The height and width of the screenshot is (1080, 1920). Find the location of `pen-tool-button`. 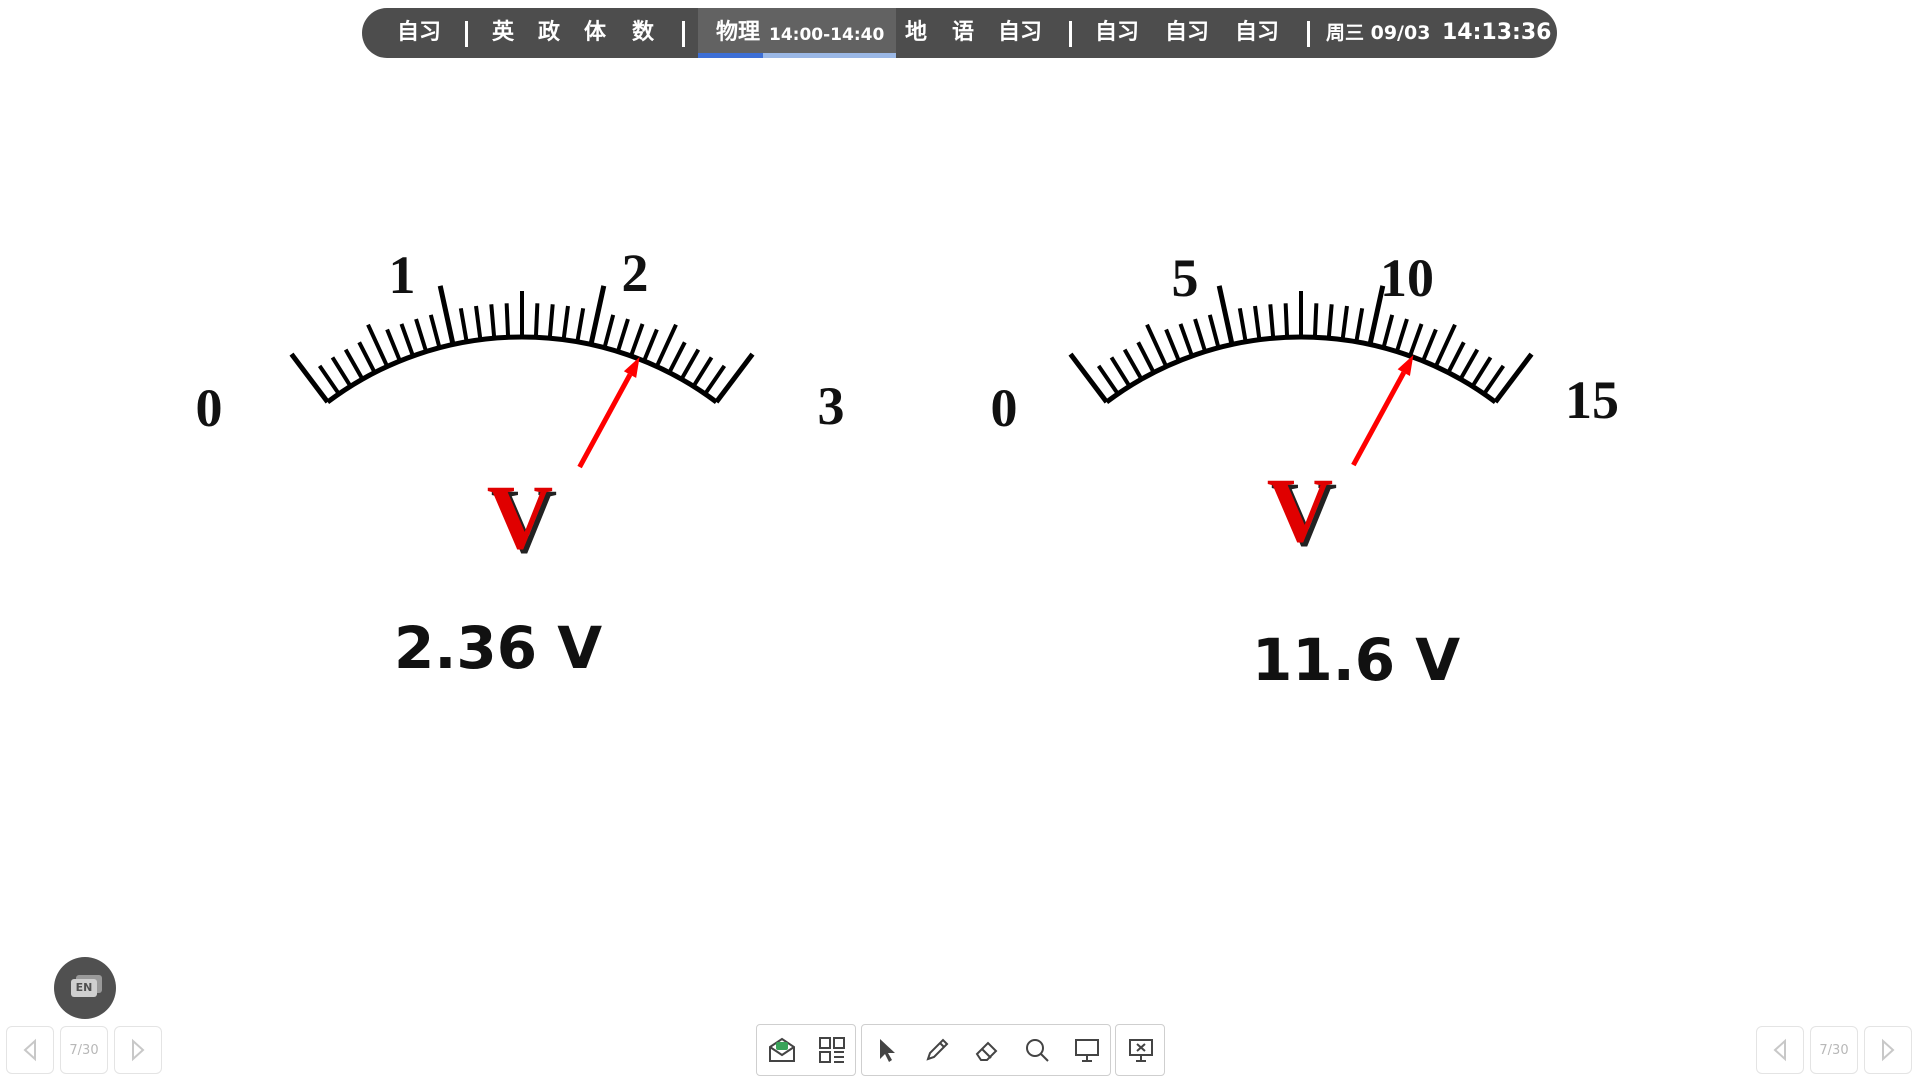

pen-tool-button is located at coordinates (937, 1050).